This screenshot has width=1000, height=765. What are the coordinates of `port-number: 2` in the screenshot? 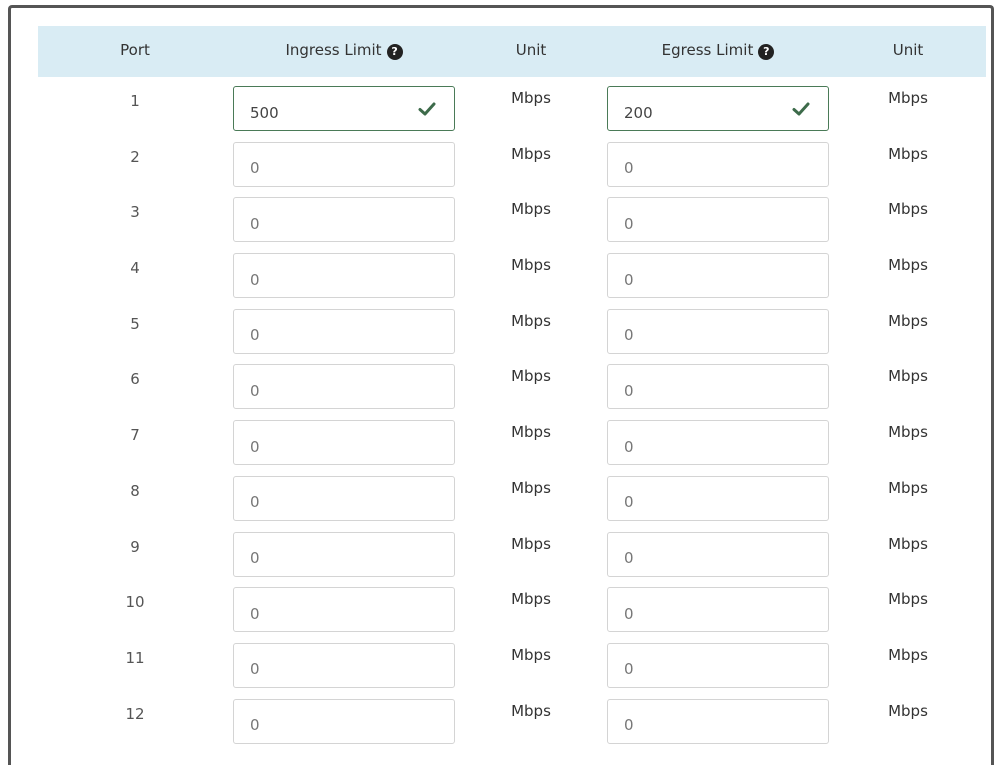 It's located at (135, 156).